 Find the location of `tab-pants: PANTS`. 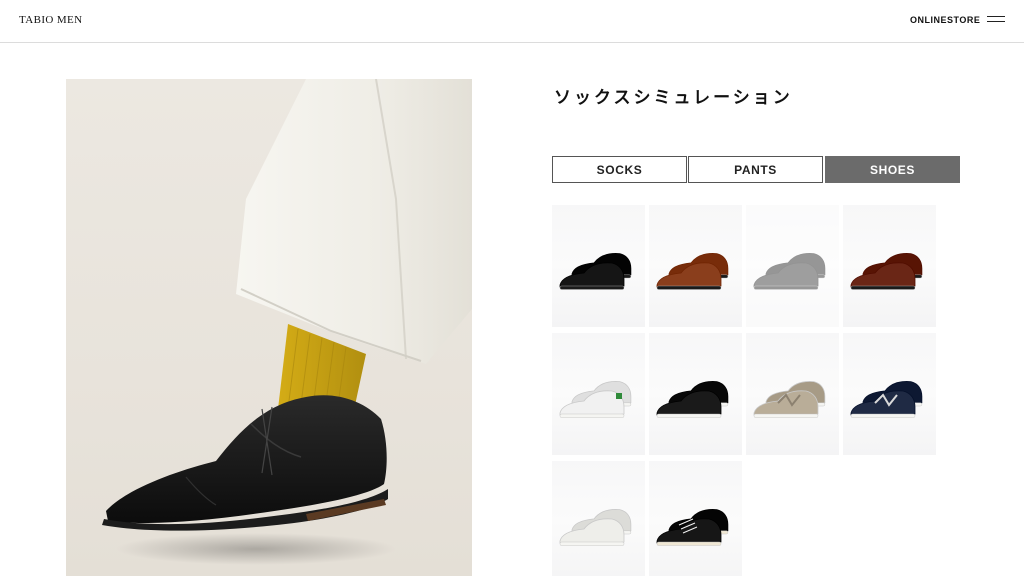

tab-pants: PANTS is located at coordinates (755, 169).